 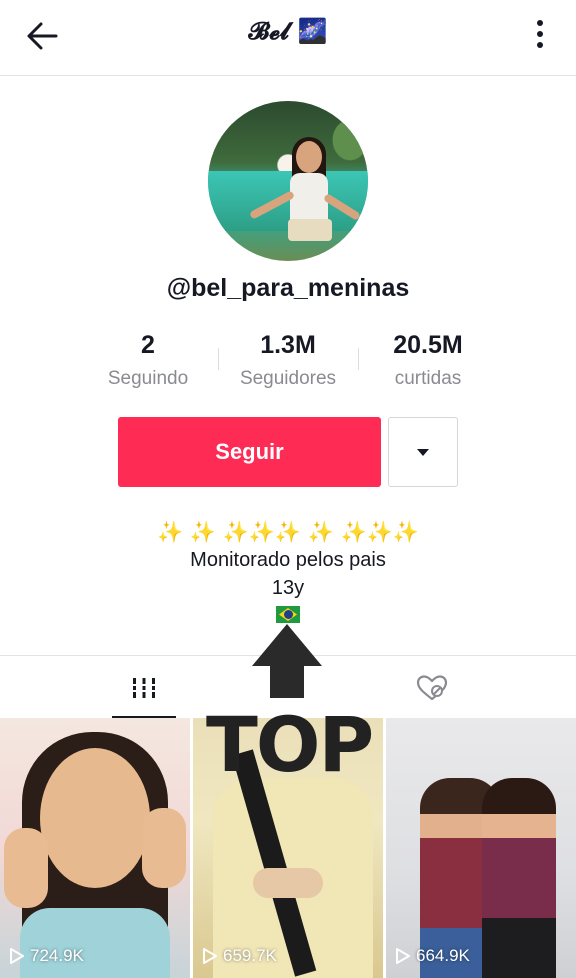 What do you see at coordinates (57, 955) in the screenshot?
I see `play-count-value: 724.9K` at bounding box center [57, 955].